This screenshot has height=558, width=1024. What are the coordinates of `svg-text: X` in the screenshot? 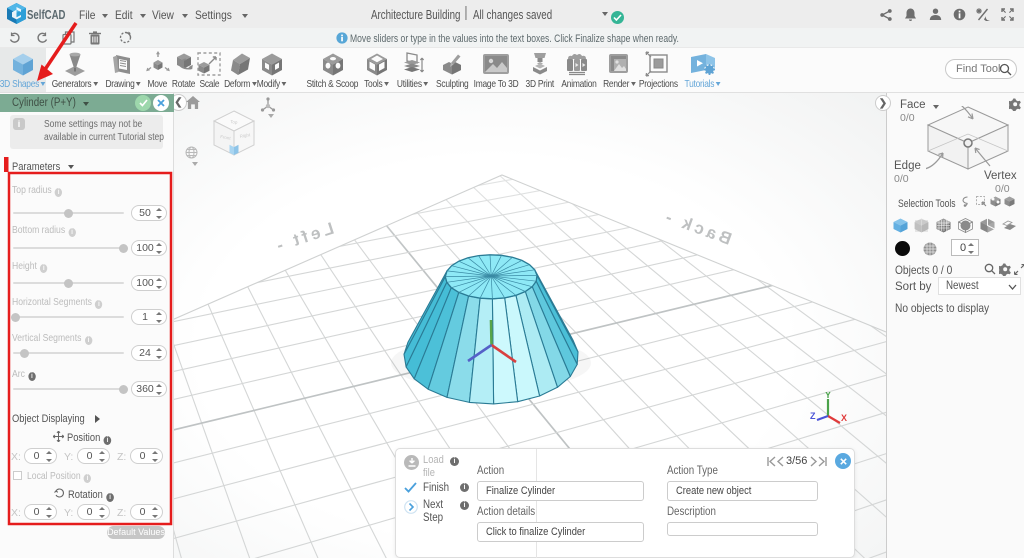 It's located at (844, 418).